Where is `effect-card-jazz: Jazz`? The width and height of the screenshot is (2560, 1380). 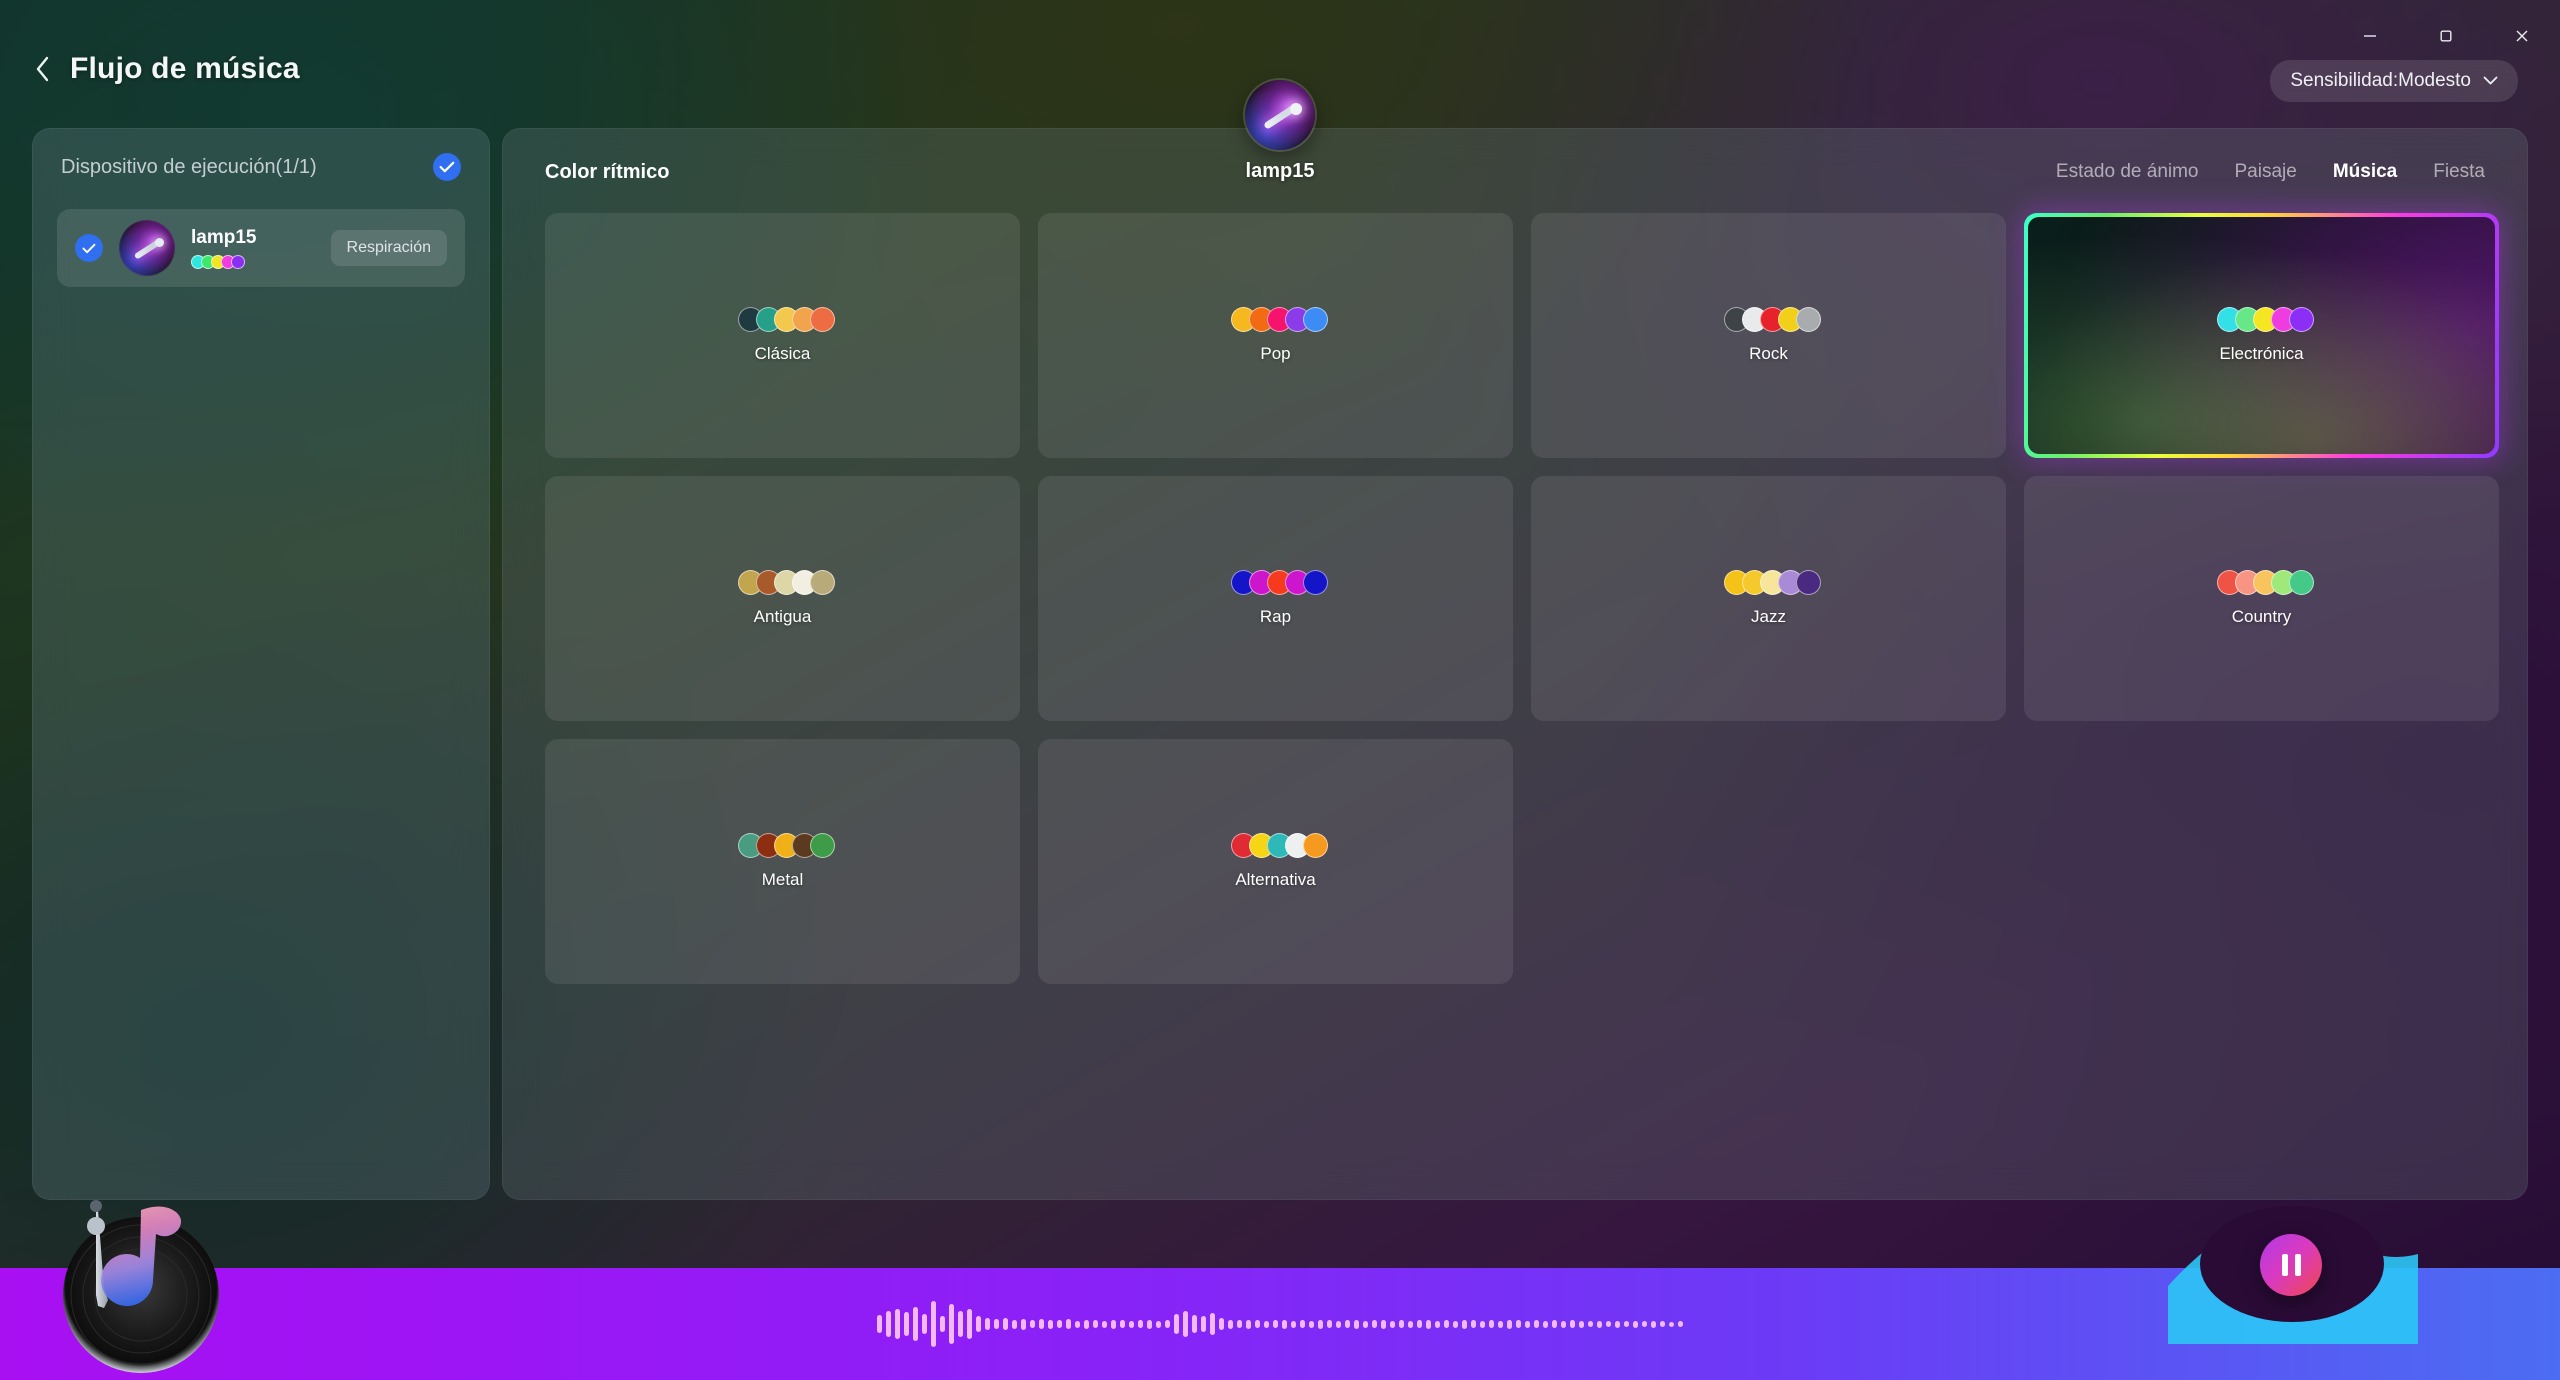 effect-card-jazz: Jazz is located at coordinates (1768, 598).